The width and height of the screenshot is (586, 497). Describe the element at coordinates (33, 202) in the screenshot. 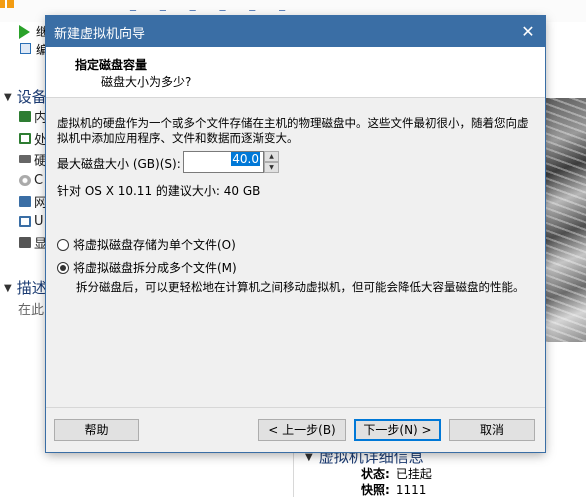

I see `device-item-network: 网` at that location.